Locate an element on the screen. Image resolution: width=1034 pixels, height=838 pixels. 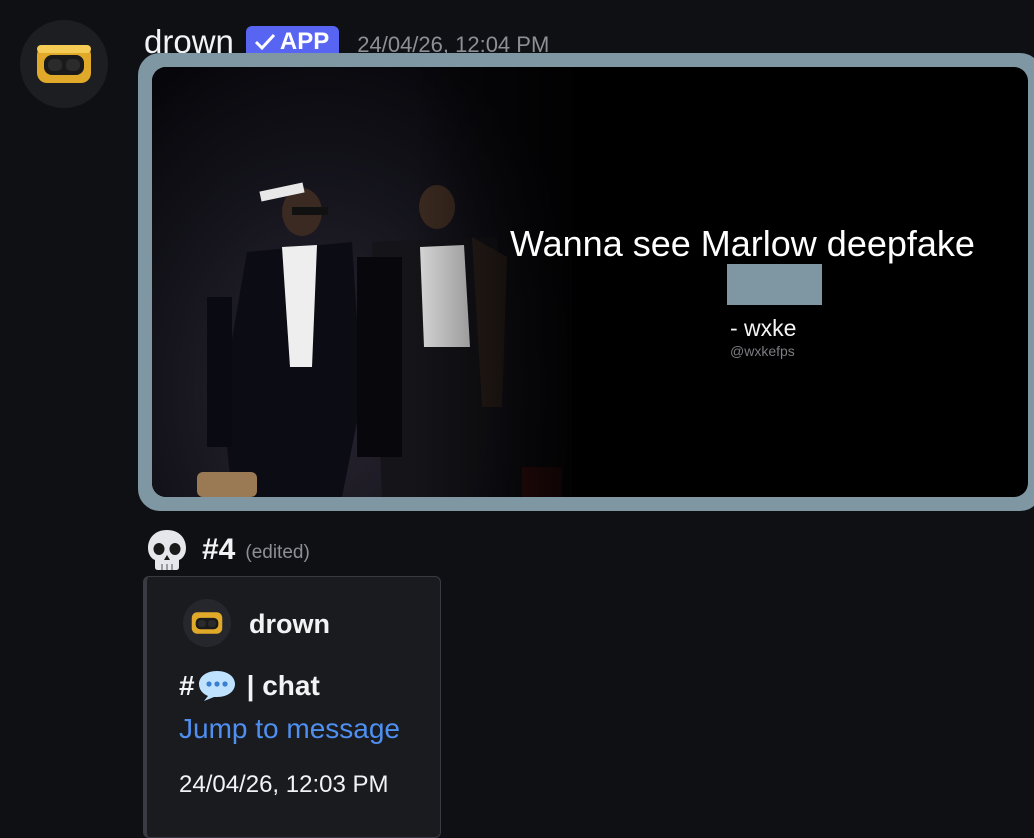
embed-quote-author: - wxke is located at coordinates (763, 328).